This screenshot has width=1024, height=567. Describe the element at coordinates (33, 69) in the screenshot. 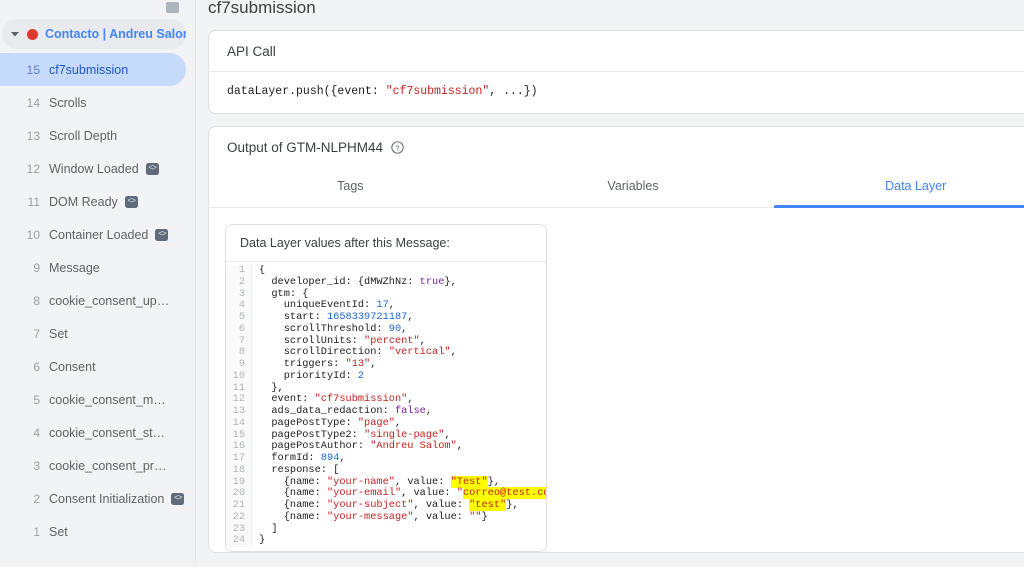

I see `message-index: 15` at that location.